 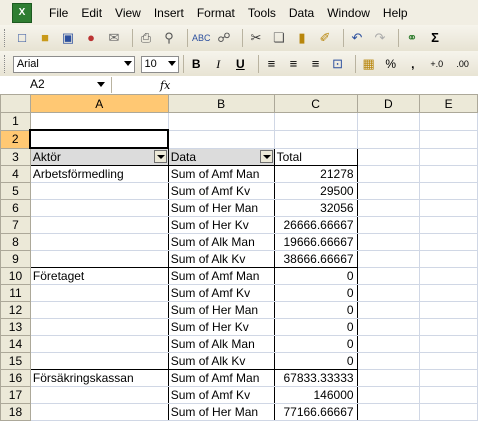 I want to click on pivot-value: 146000, so click(x=315, y=395).